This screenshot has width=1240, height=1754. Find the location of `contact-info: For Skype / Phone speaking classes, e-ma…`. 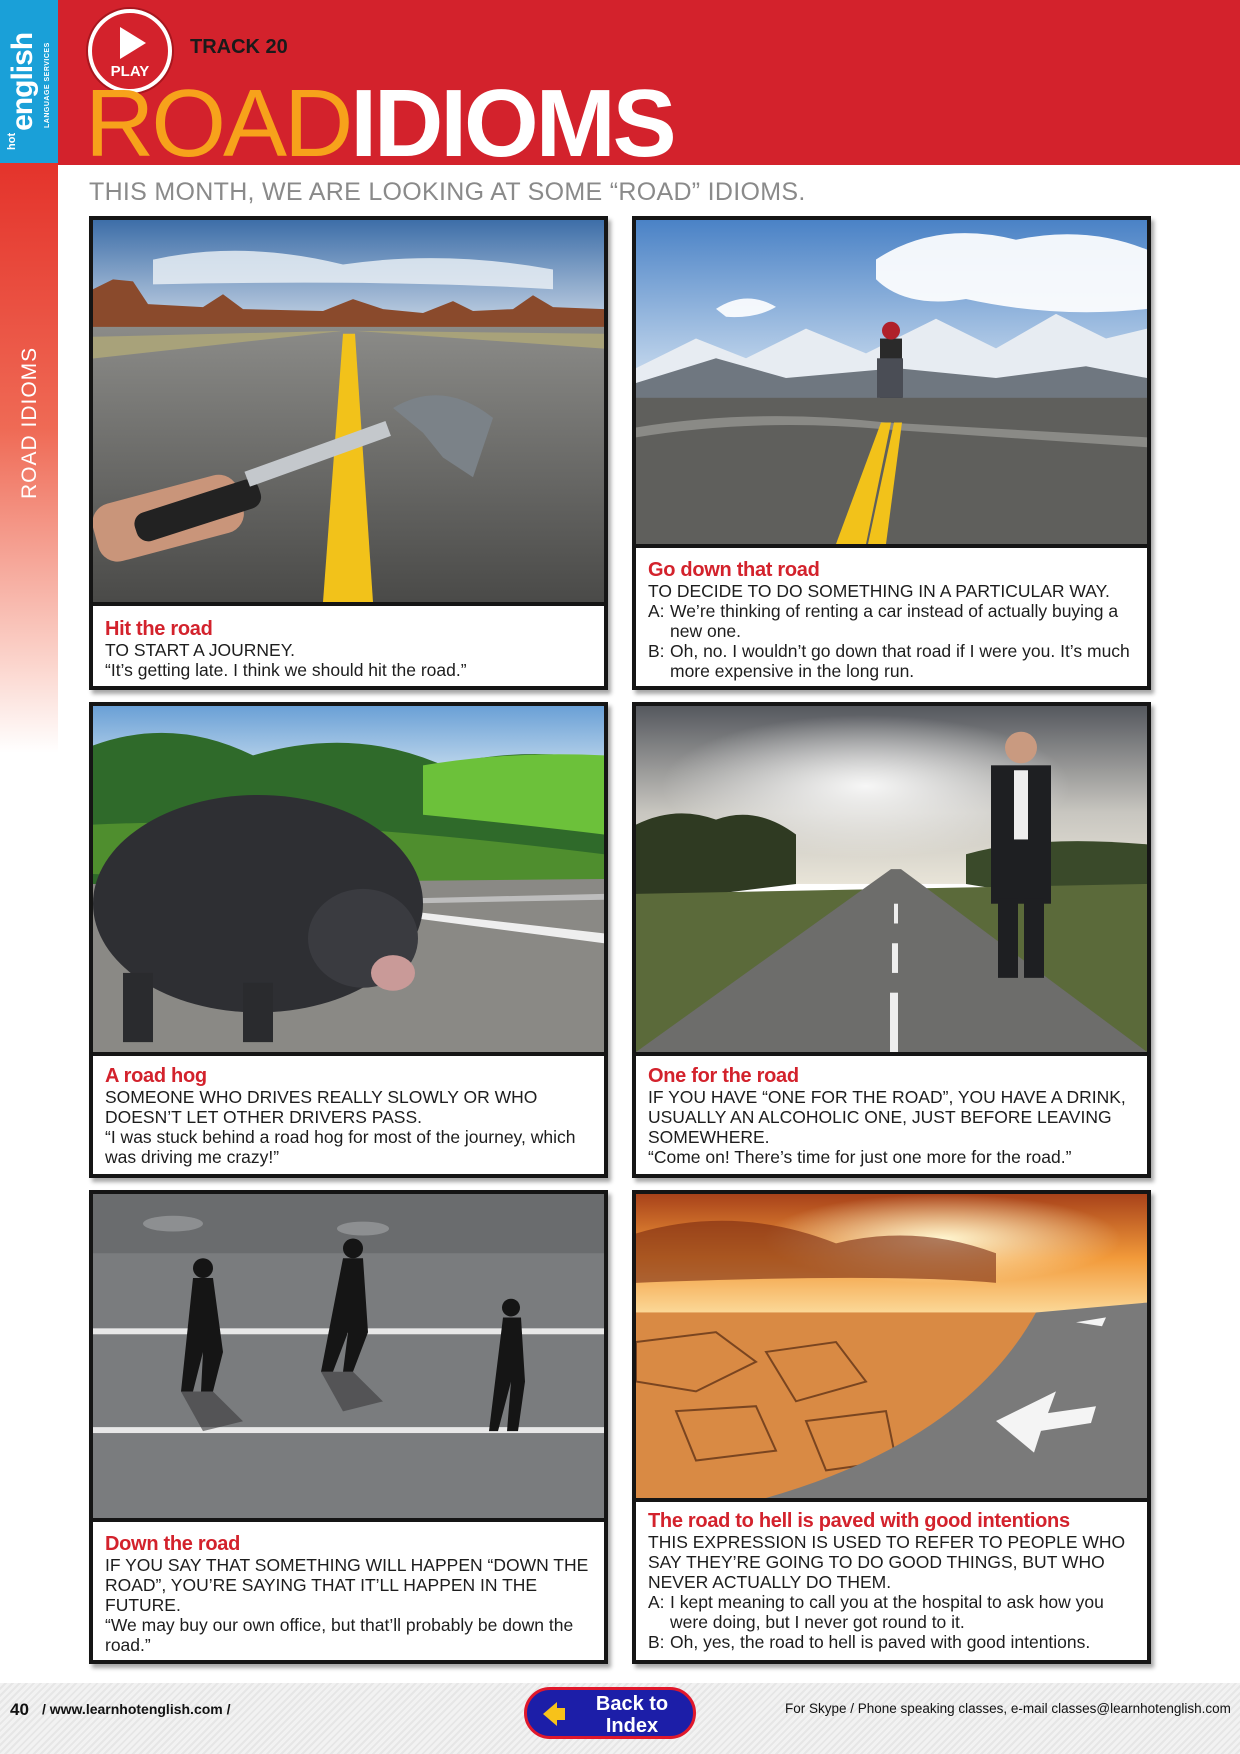

contact-info: For Skype / Phone speaking classes, e-ma… is located at coordinates (1008, 1708).